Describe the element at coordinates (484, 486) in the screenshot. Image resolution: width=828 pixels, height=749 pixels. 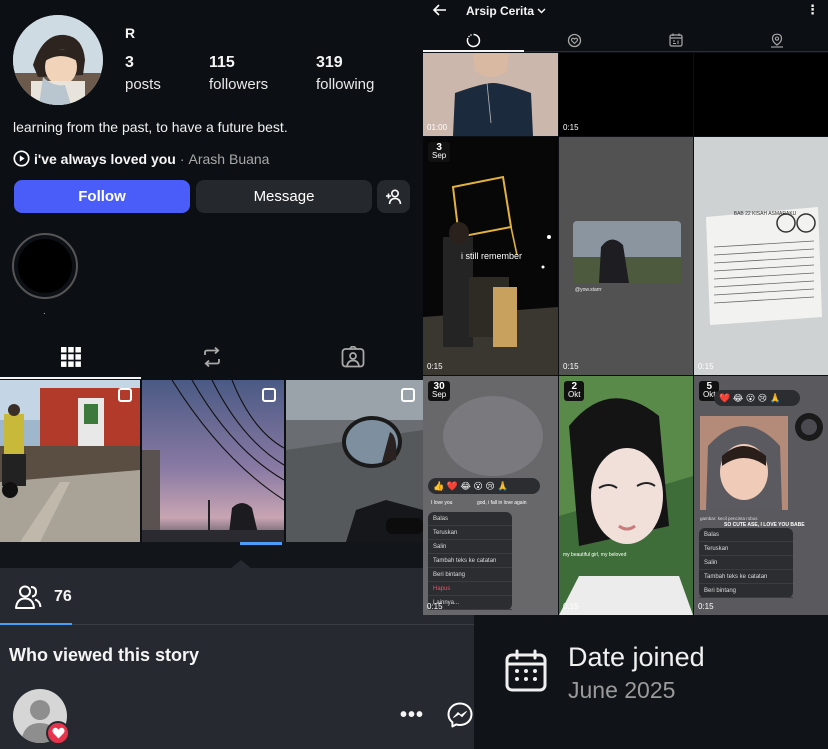
I see `reaction-bar: 👍 ❤️ 😂 😮 😢 🙏` at that location.